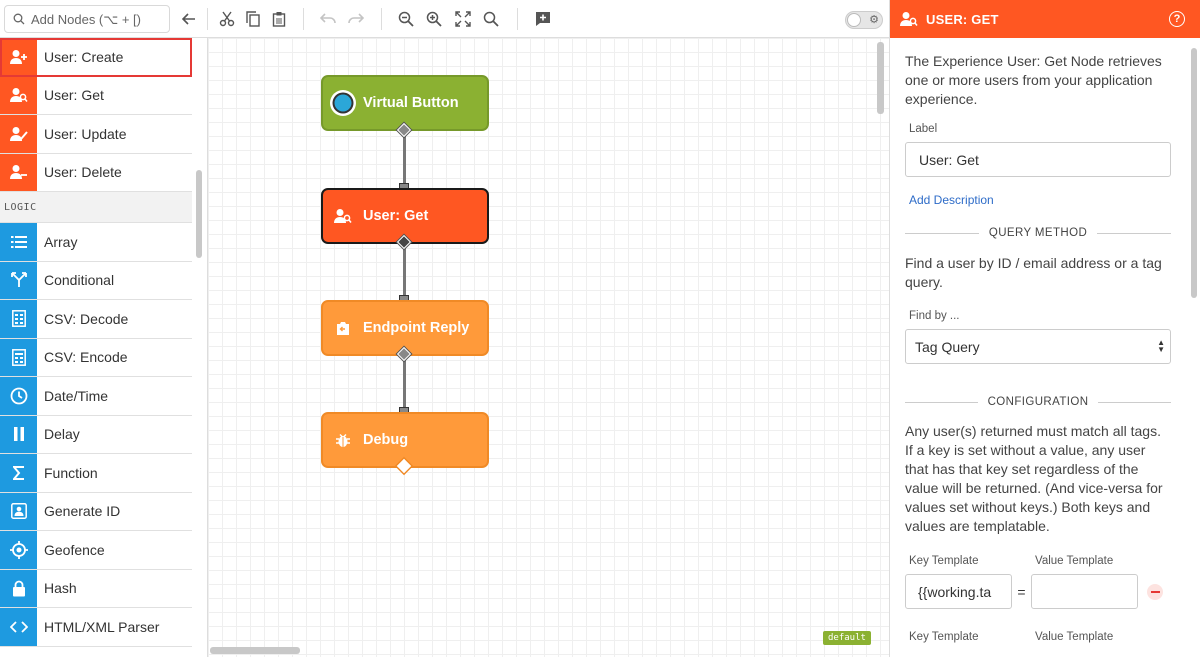 This screenshot has height=657, width=1200. Describe the element at coordinates (18, 57) in the screenshot. I see `user-add-icon` at that location.